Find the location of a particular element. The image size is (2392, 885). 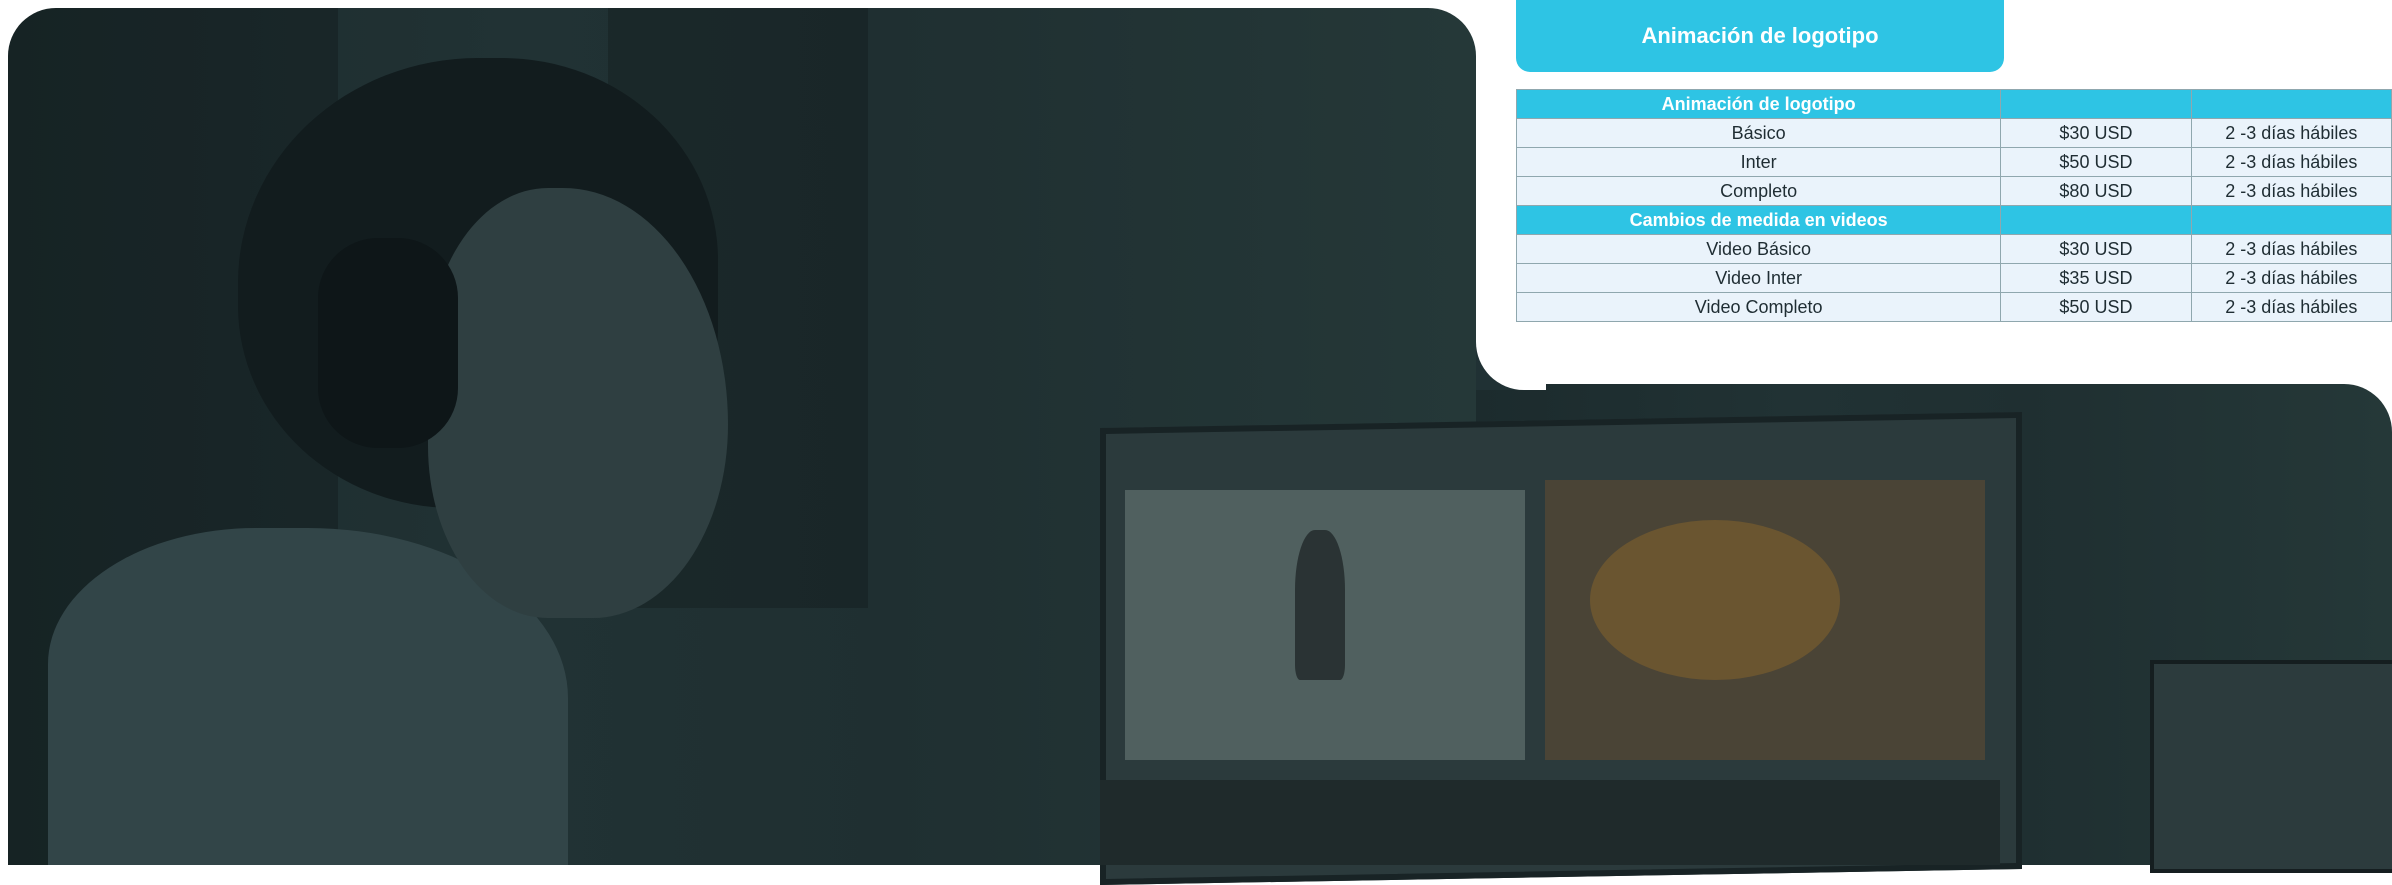

table-row: Video Básico $30 USD 2 -3 días hábiles is located at coordinates (1953, 249).